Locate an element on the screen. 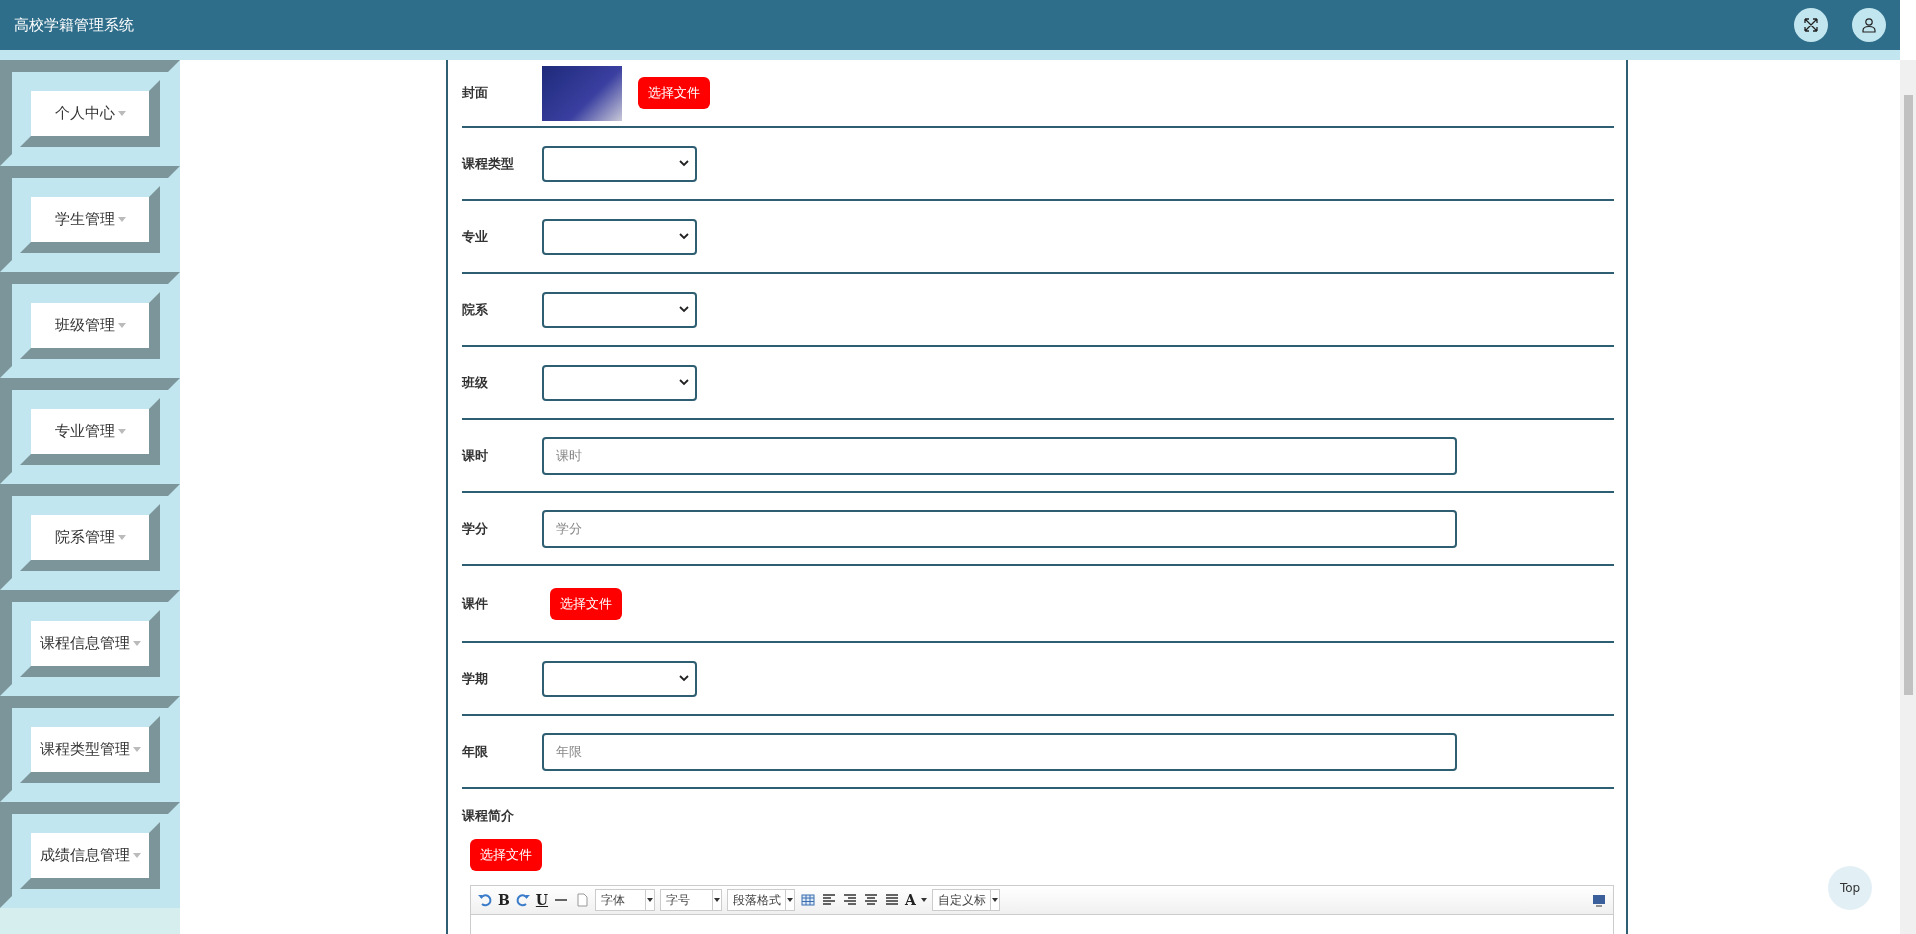  menu-label: 课程类型管理 is located at coordinates (90, 749).